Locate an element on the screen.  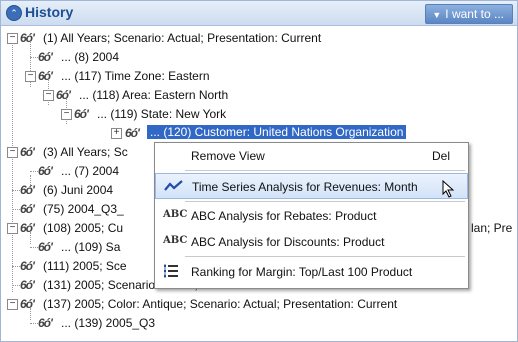
menu-item-time-series-analysis: Time Series Analysis for Revenues: Month is located at coordinates (311, 186).